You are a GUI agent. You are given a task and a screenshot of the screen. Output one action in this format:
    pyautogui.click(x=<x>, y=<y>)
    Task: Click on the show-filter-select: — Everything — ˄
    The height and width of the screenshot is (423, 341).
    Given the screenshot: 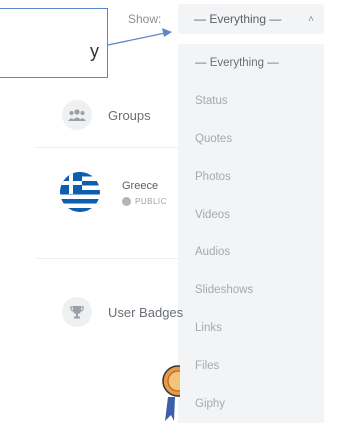 What is the action you would take?
    pyautogui.click(x=251, y=19)
    